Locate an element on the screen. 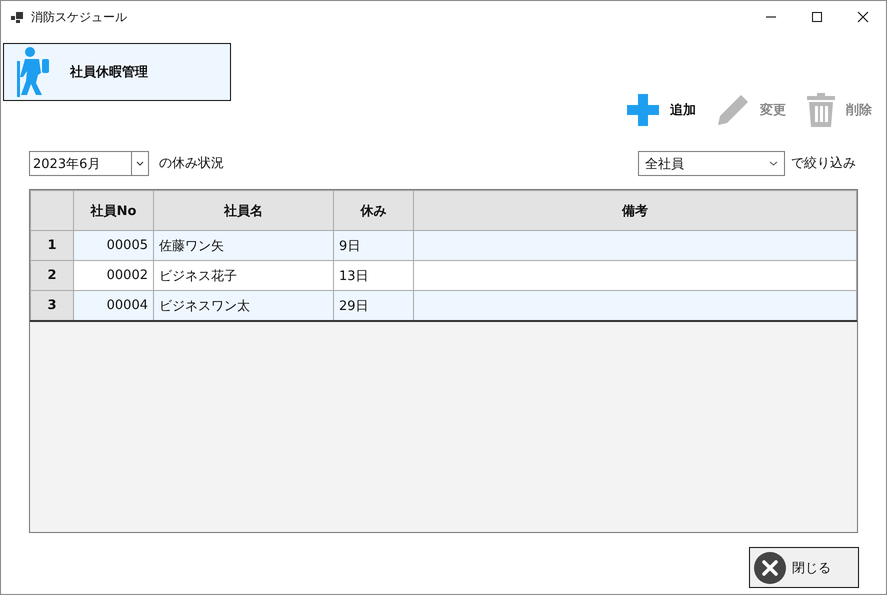 Image resolution: width=887 pixels, height=595 pixels. table-cell: 00004 is located at coordinates (114, 305).